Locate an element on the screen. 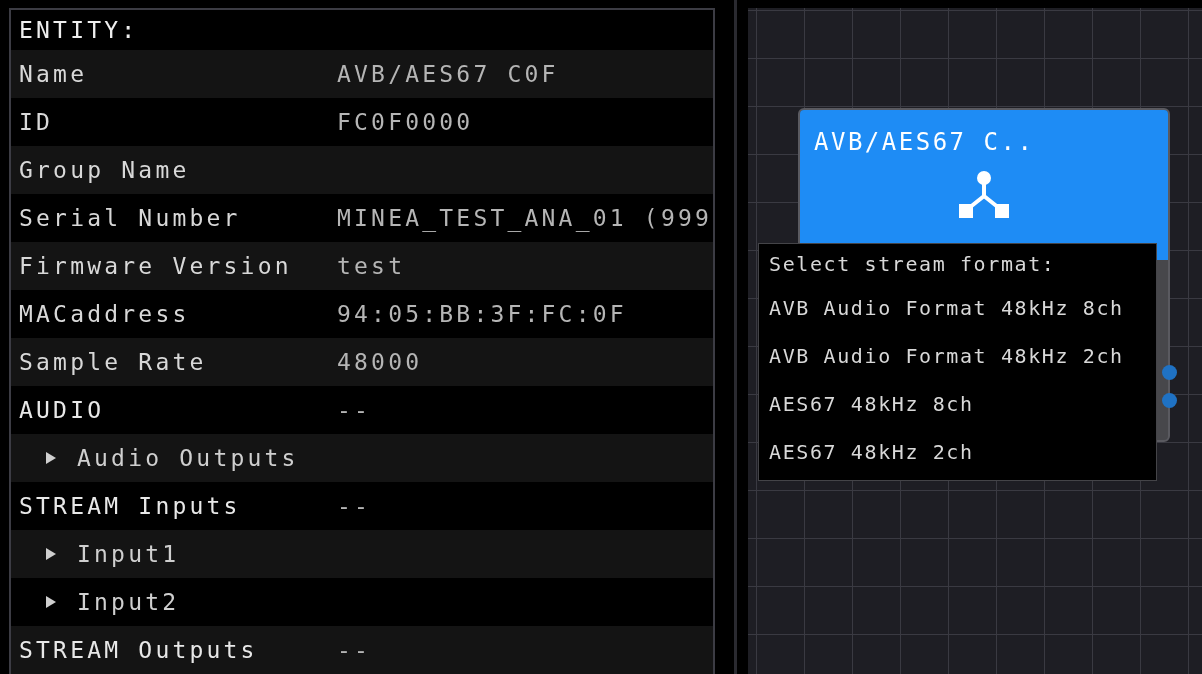 Image resolution: width=1202 pixels, height=674 pixels. property-value: 94:05:BB:3F:FC:0F is located at coordinates (482, 314).